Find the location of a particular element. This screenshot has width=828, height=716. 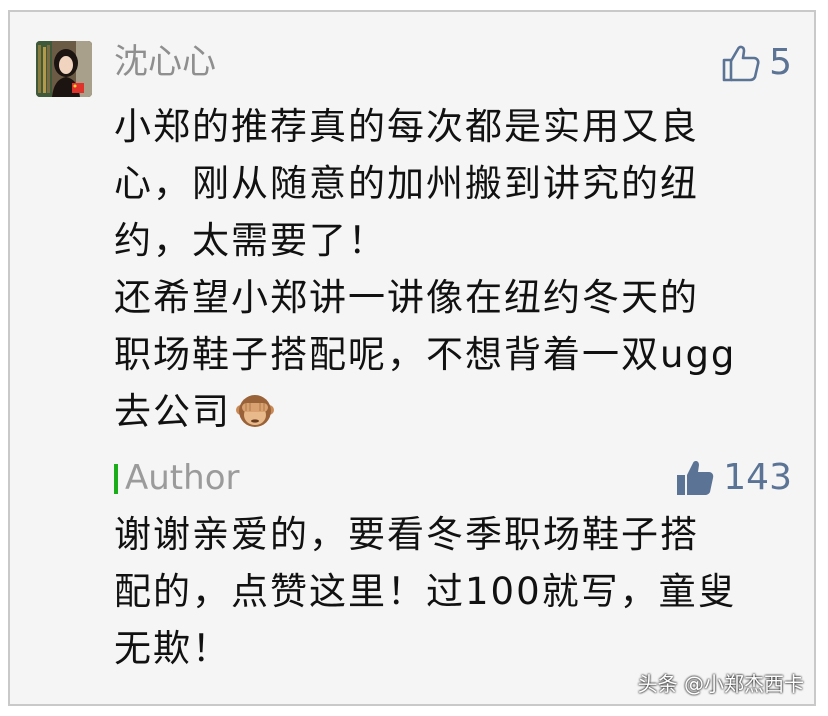

reply-line: 配的，点赞这里！过100就写，童叟 is located at coordinates (425, 591).